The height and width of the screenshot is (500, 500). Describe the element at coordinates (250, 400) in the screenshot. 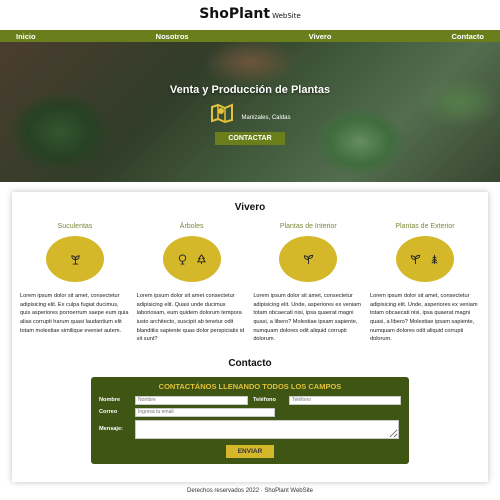

I see `form-row-name-phone: Nombre Teléfono` at that location.